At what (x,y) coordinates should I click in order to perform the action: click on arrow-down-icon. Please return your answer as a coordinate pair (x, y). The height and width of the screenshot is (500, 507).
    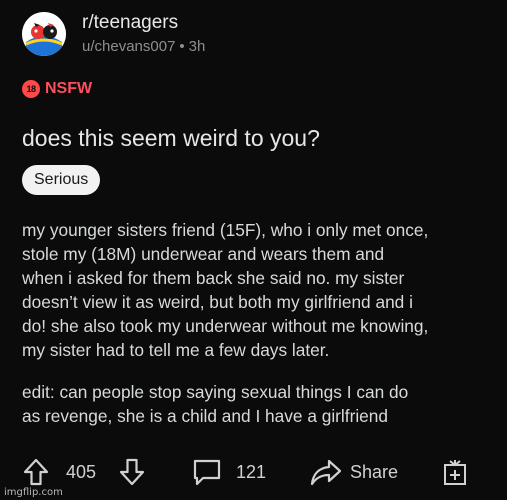
    Looking at the image, I should click on (132, 472).